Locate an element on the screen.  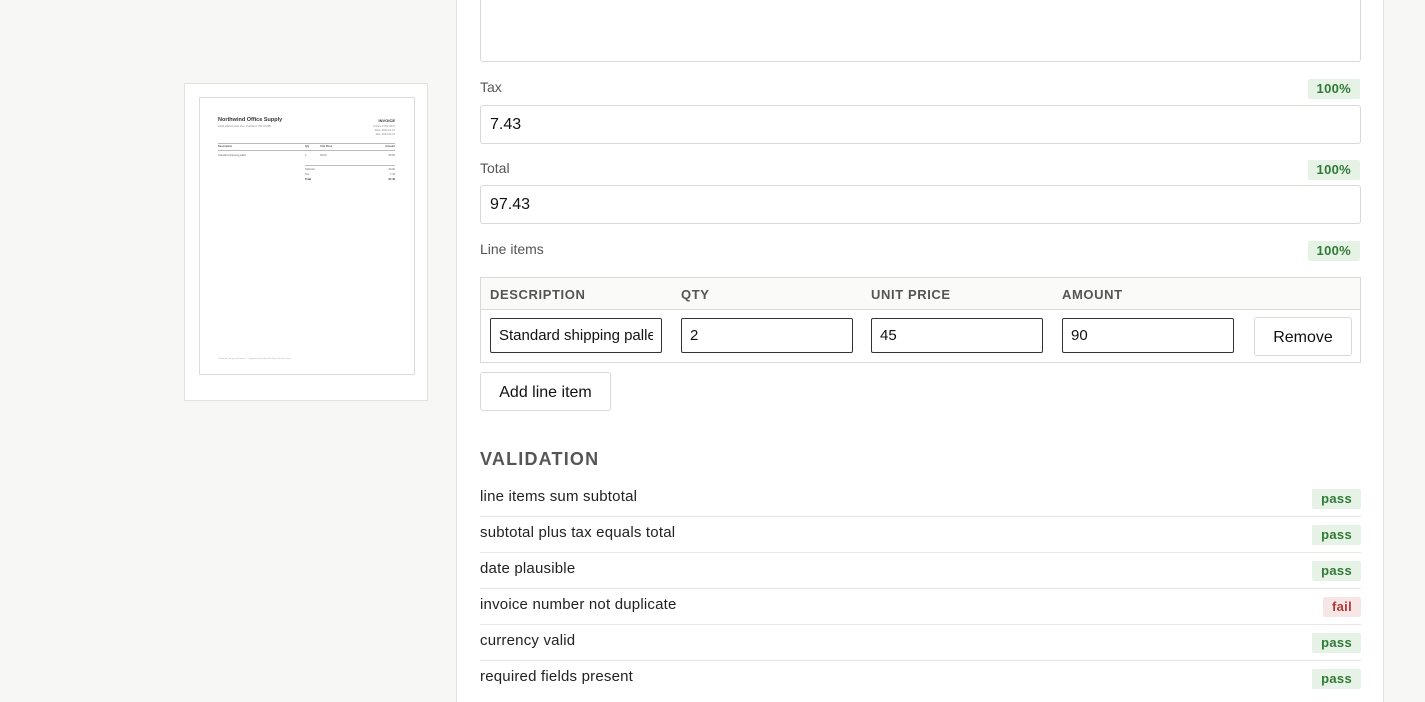
preview-company: Northwind Office Supply is located at coordinates (250, 120).